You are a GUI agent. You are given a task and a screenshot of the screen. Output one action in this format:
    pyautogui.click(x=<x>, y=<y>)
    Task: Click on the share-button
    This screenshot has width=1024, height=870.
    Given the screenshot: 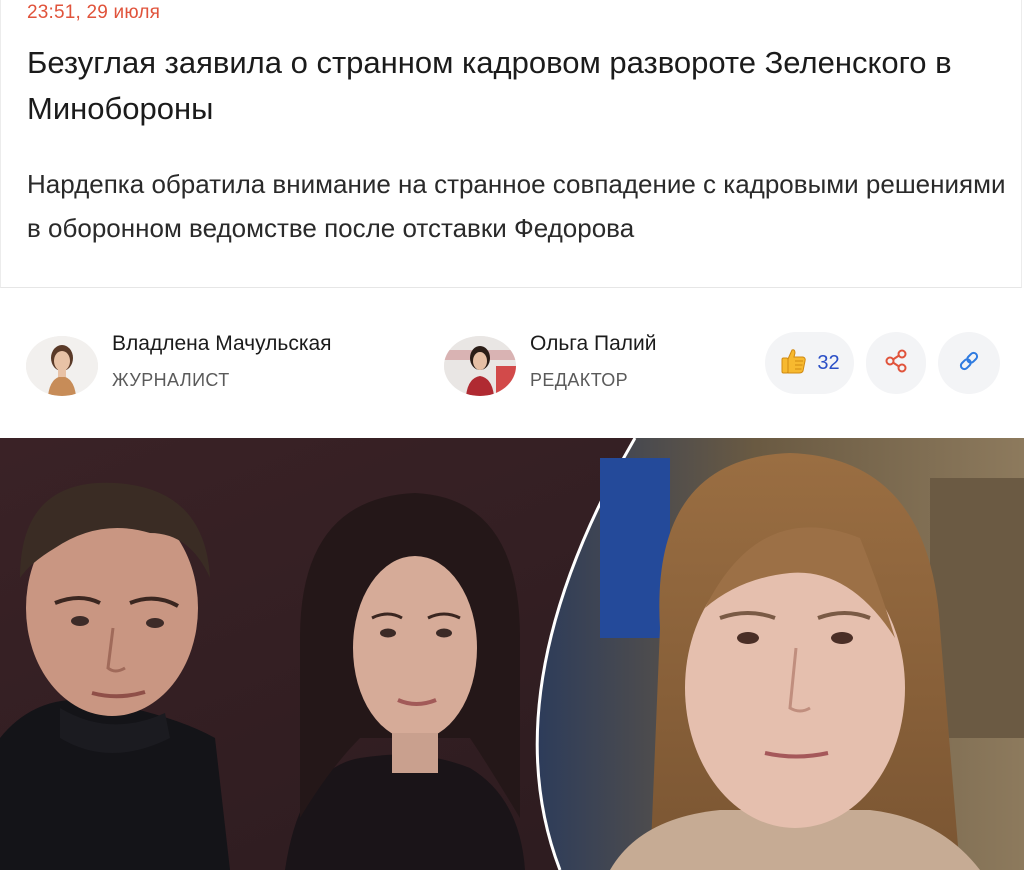 What is the action you would take?
    pyautogui.click(x=896, y=363)
    